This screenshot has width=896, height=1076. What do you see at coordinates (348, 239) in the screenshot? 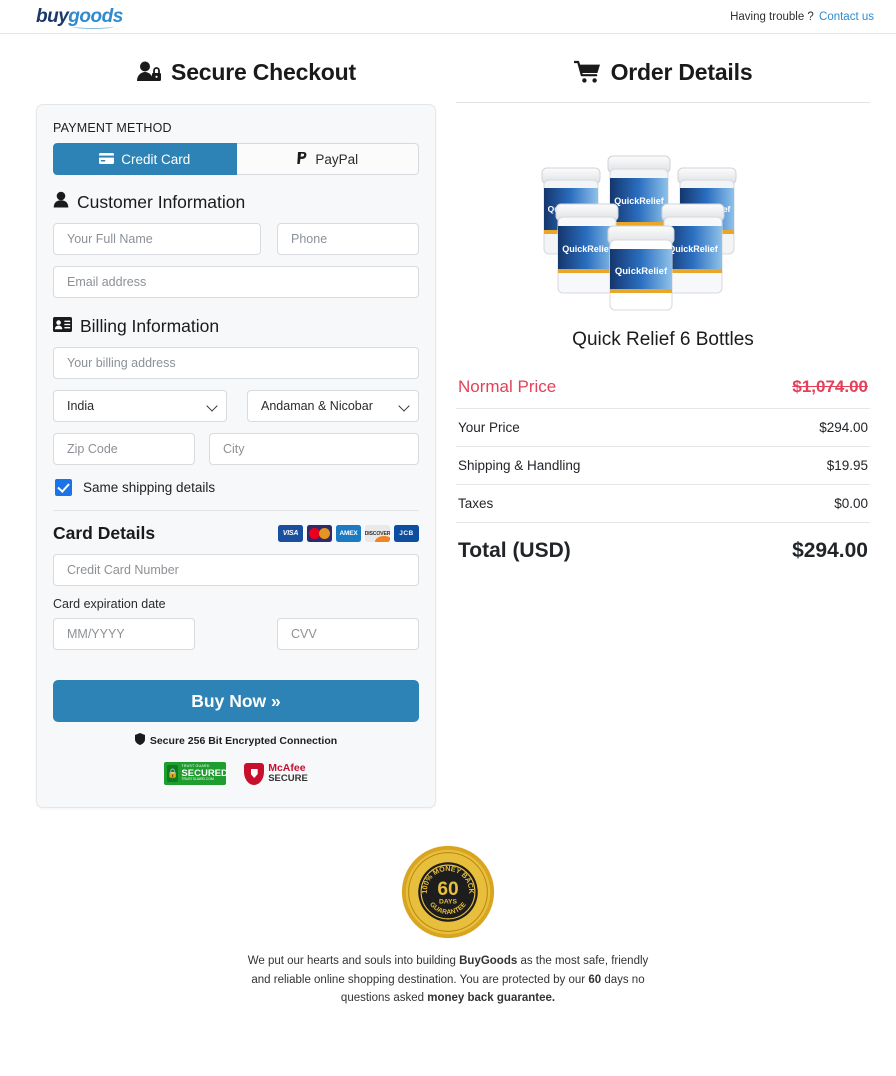
I see `phone-input` at bounding box center [348, 239].